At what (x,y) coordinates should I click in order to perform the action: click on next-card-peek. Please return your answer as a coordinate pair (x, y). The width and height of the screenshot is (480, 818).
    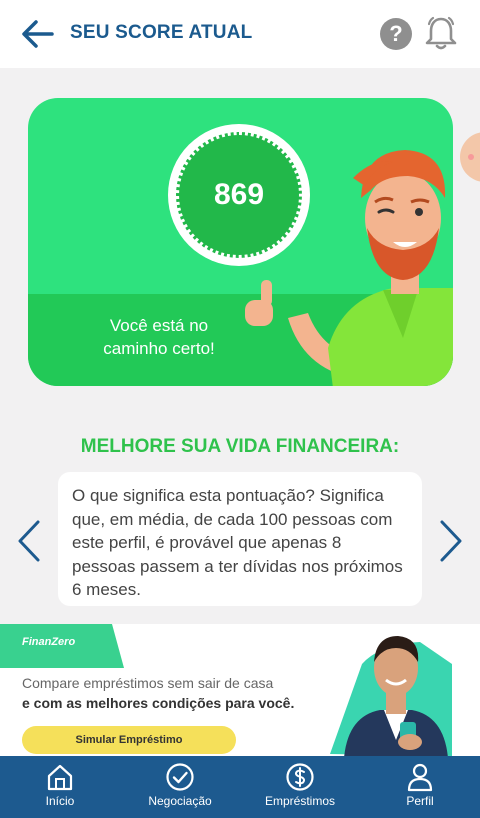
    Looking at the image, I should click on (470, 157).